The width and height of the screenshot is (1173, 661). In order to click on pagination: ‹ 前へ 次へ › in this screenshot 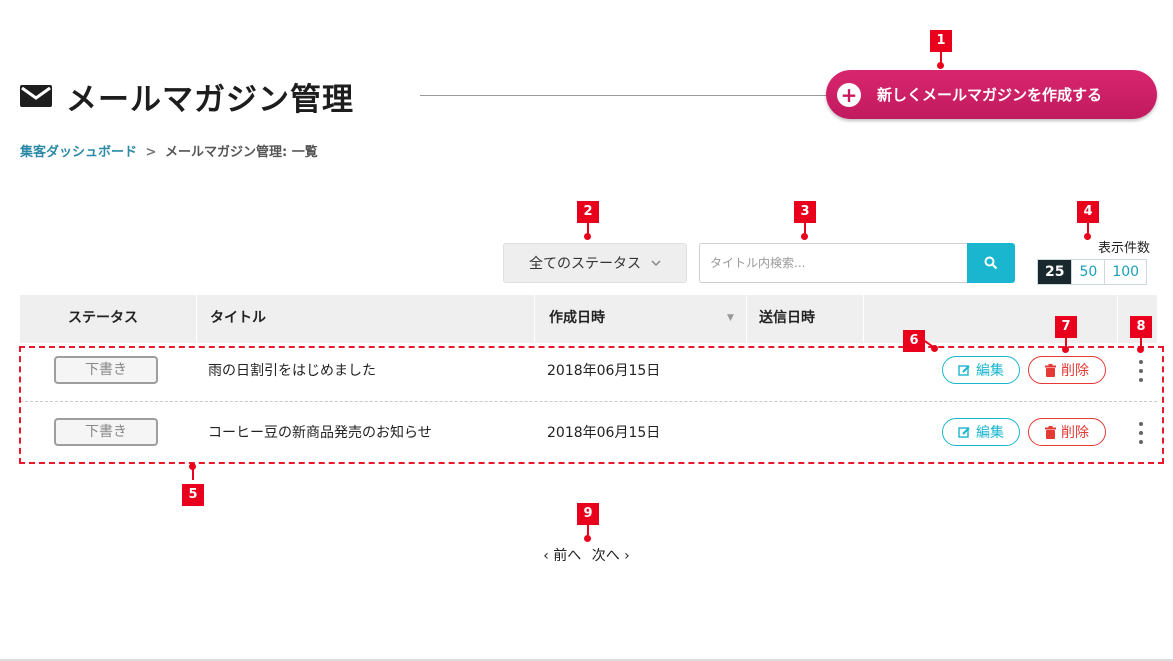, I will do `click(586, 555)`.